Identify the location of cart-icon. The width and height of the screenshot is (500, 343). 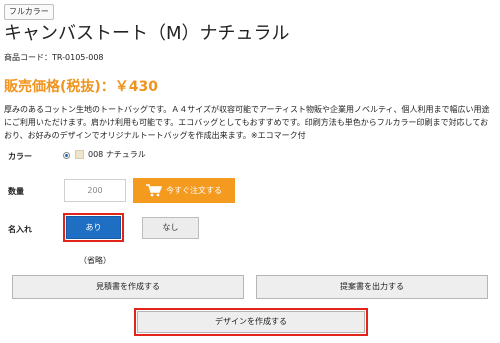
(154, 190).